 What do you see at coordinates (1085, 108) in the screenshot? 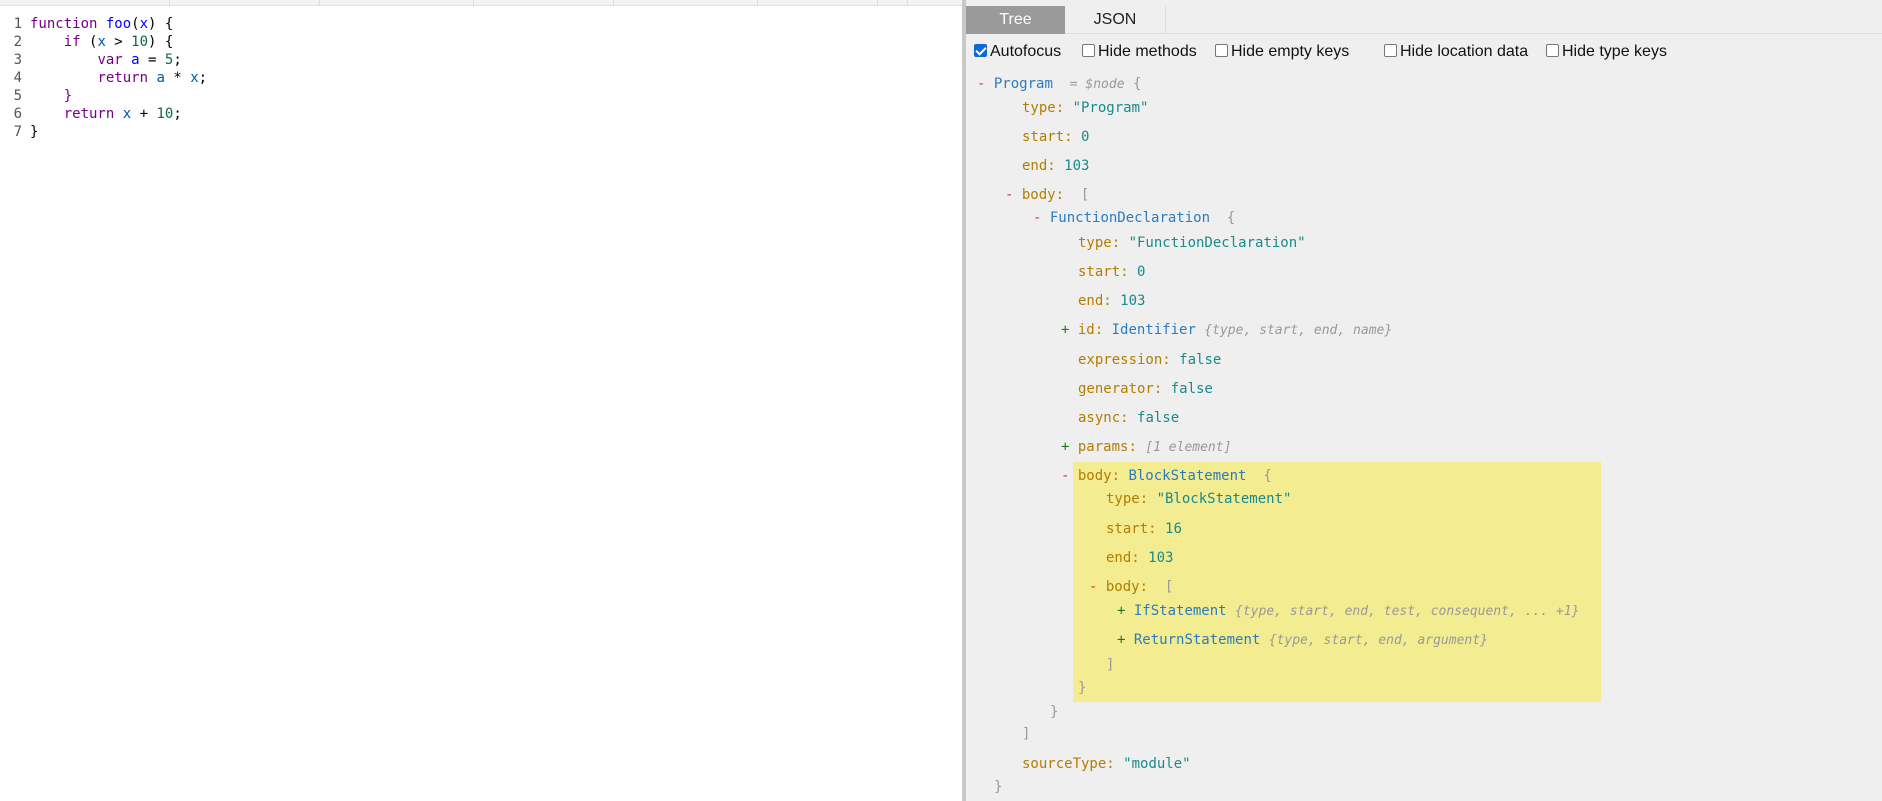
I see `tree-prop-type: type: "Program"` at bounding box center [1085, 108].